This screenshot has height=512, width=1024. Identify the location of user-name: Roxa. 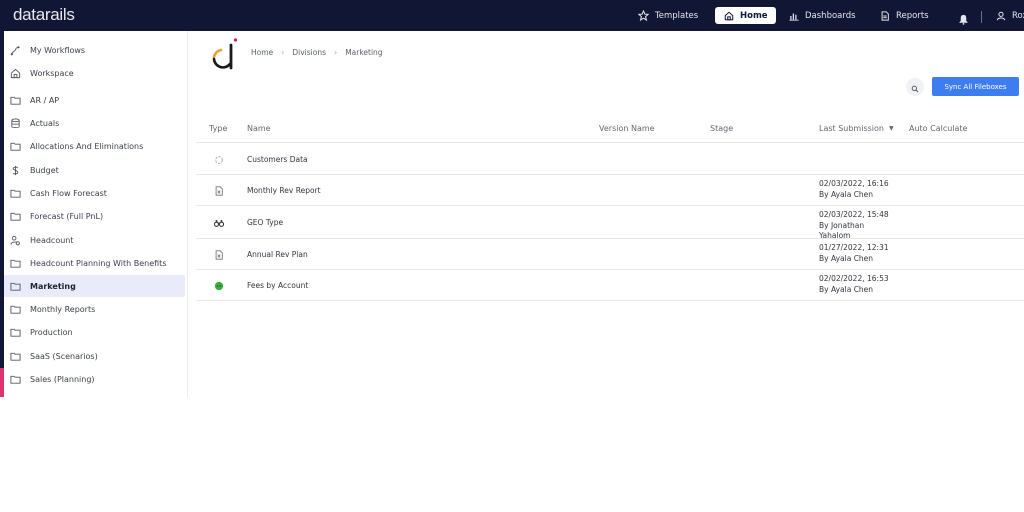
(1018, 15).